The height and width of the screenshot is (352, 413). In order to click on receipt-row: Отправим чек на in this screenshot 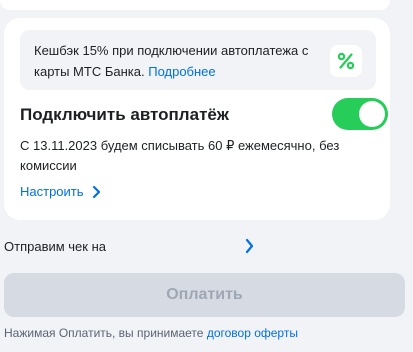, I will do `click(132, 246)`.